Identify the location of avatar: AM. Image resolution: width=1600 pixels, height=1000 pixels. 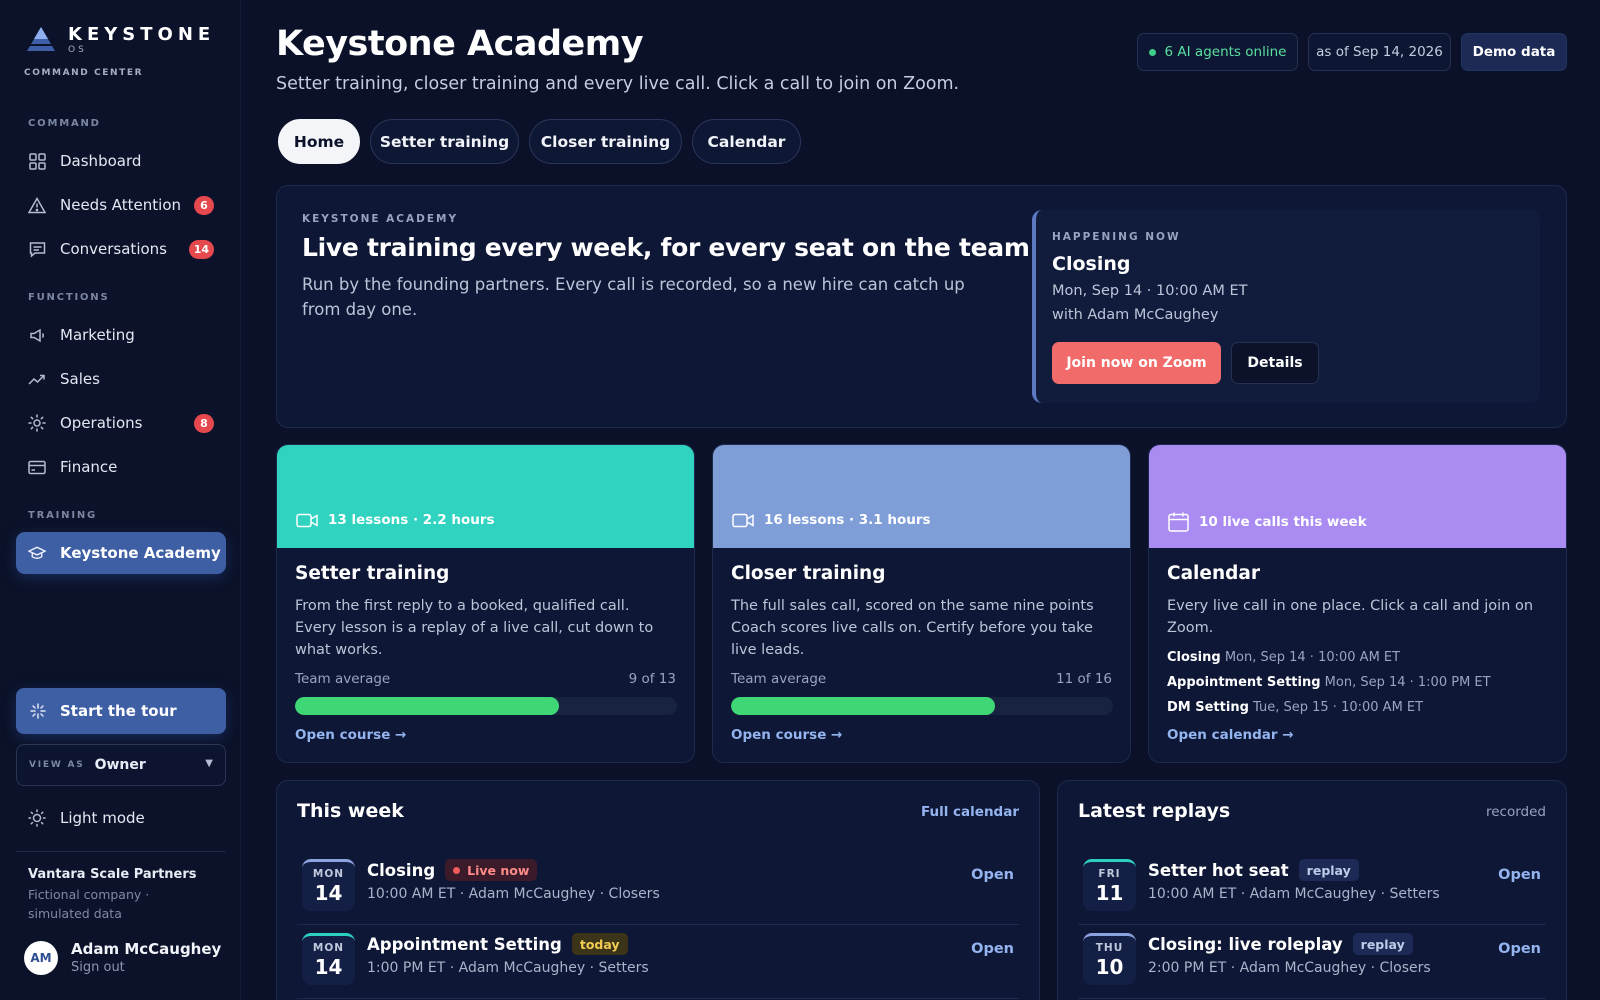
(41, 957).